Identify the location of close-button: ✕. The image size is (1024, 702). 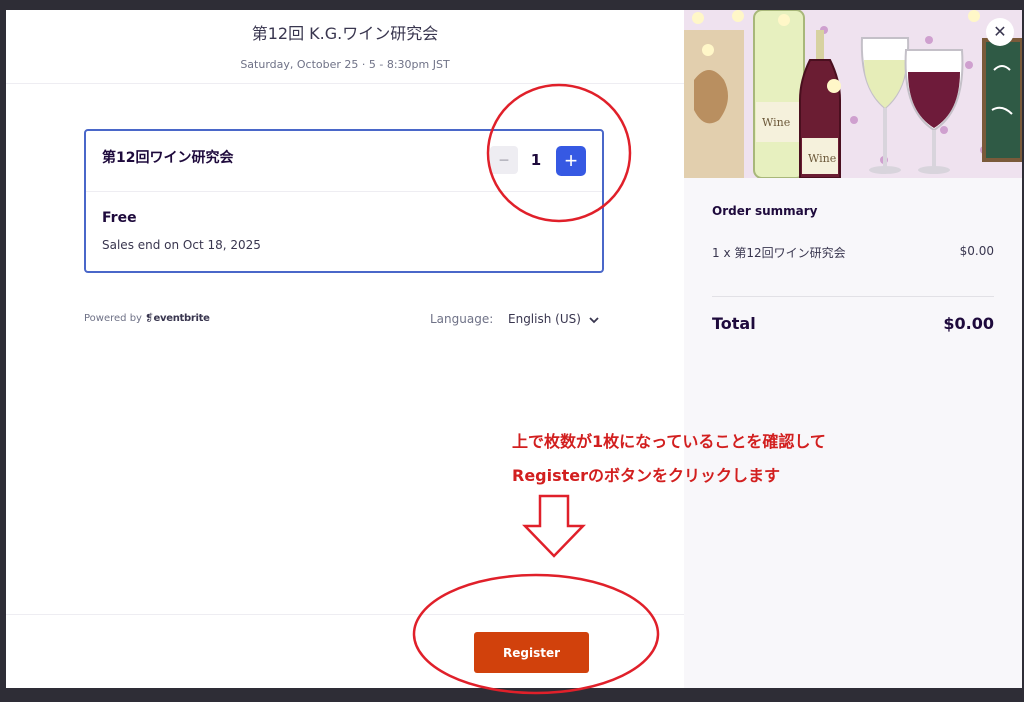
(1000, 32).